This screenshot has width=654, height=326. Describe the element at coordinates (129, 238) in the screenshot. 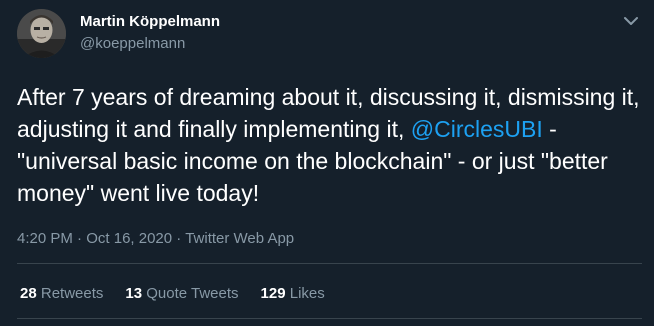

I see `tweet-date: Oct 16, 2020` at that location.